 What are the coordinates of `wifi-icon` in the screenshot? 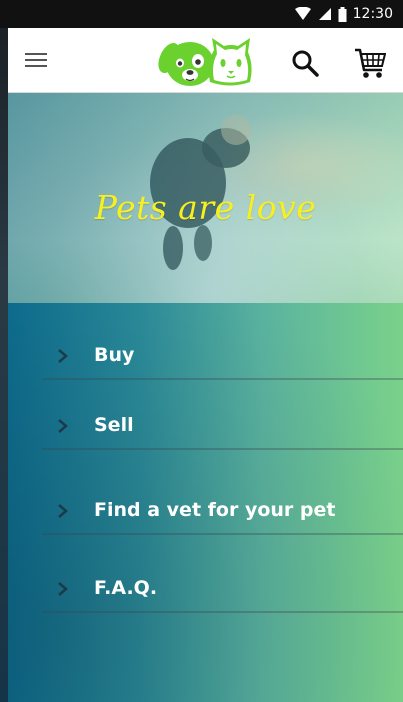 It's located at (302, 13).